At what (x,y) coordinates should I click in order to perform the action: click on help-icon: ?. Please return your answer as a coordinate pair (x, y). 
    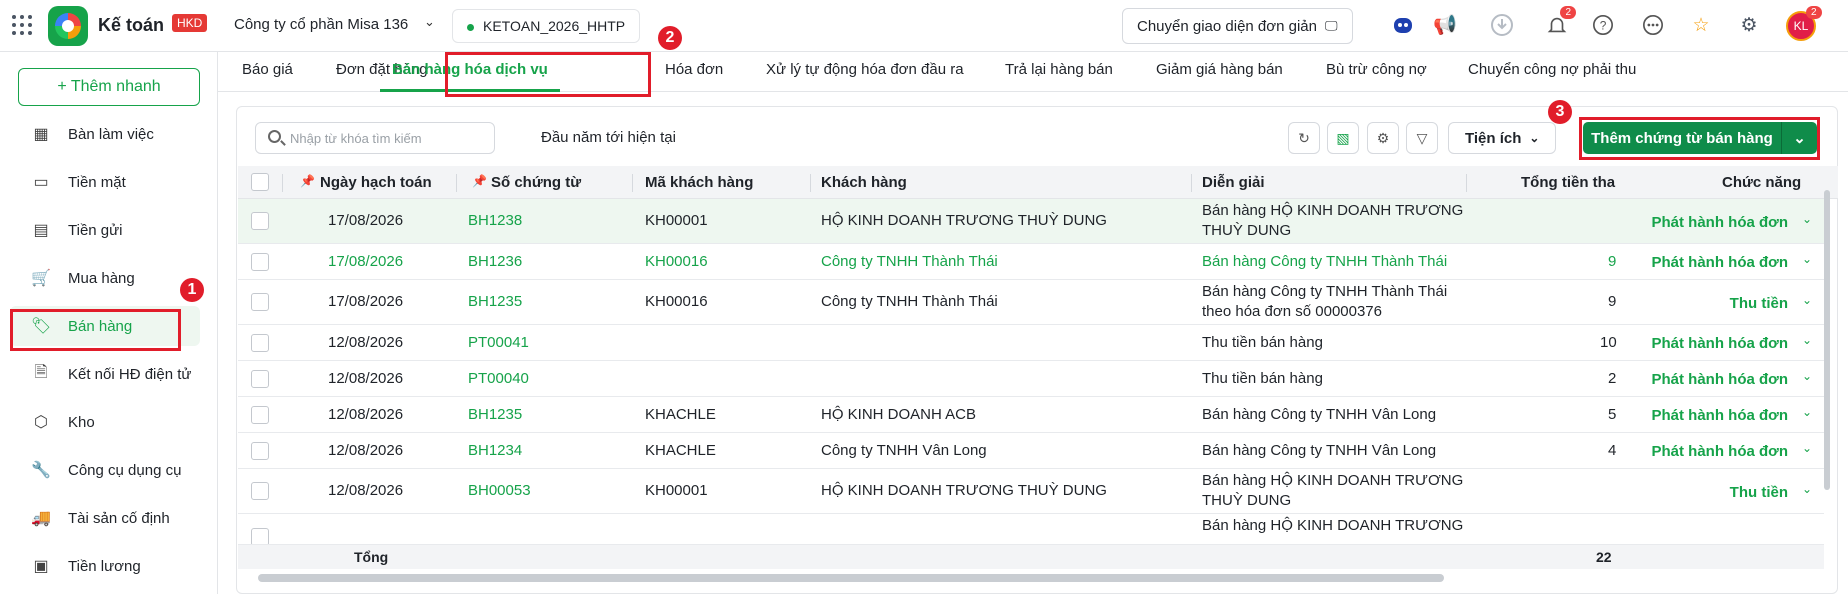
    Looking at the image, I should click on (1603, 25).